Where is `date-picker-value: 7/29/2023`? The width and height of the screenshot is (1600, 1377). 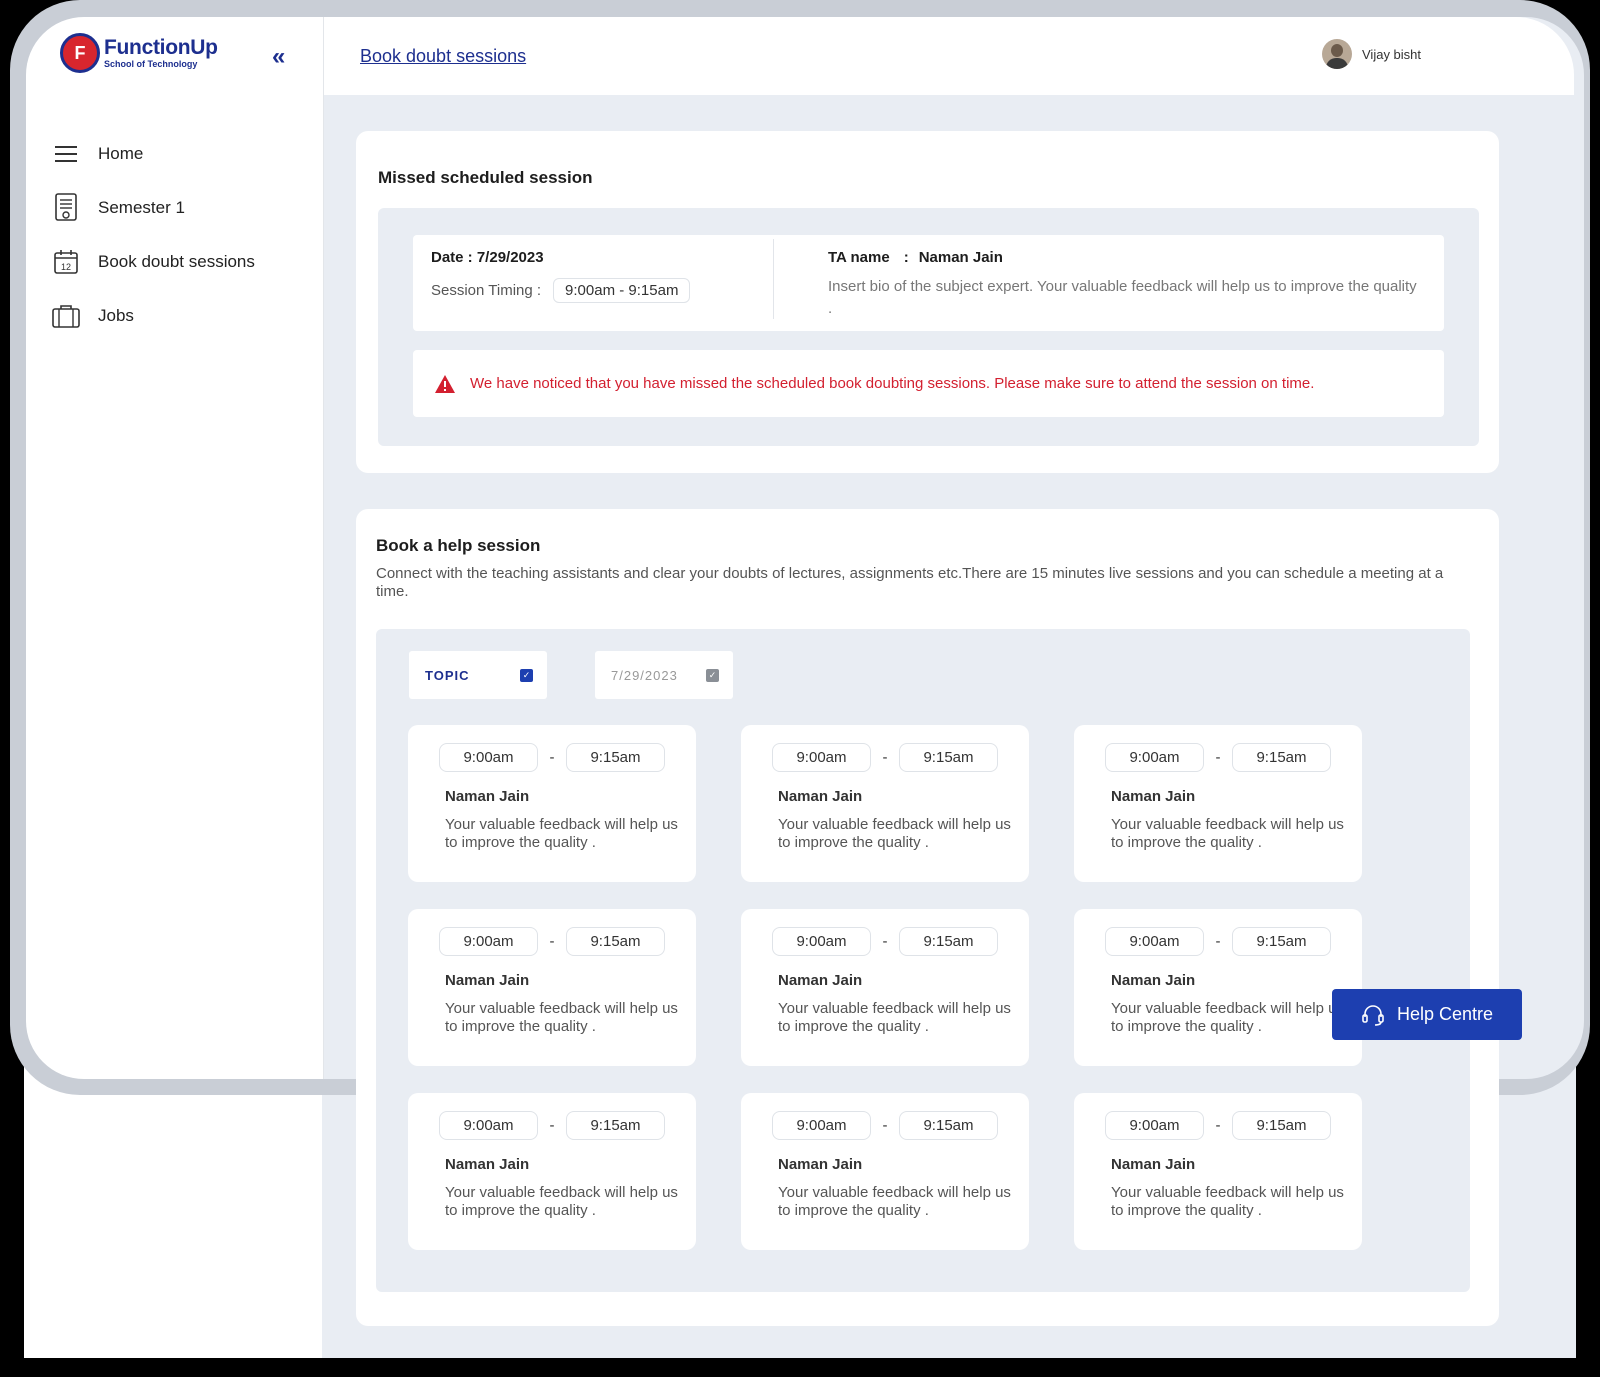 date-picker-value: 7/29/2023 is located at coordinates (644, 675).